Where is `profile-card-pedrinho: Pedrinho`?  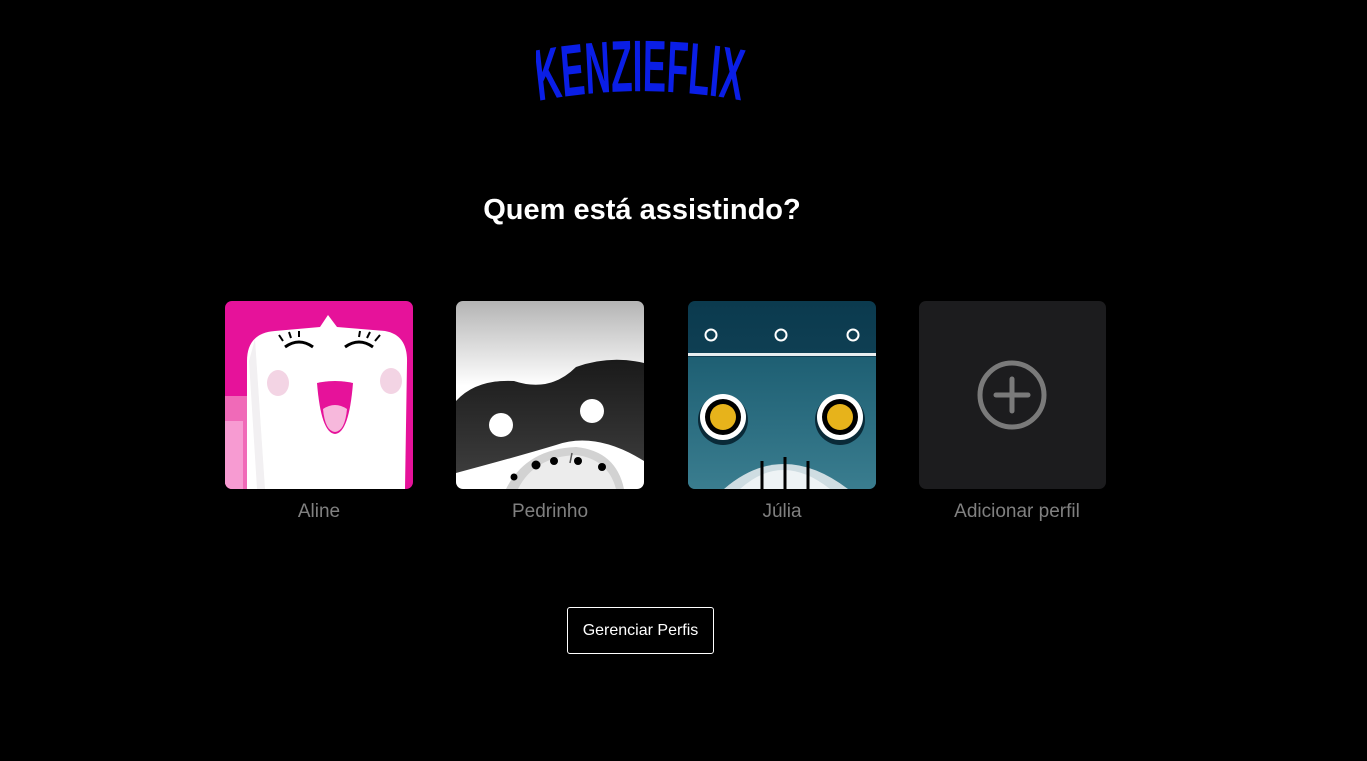
profile-card-pedrinho: Pedrinho is located at coordinates (550, 411).